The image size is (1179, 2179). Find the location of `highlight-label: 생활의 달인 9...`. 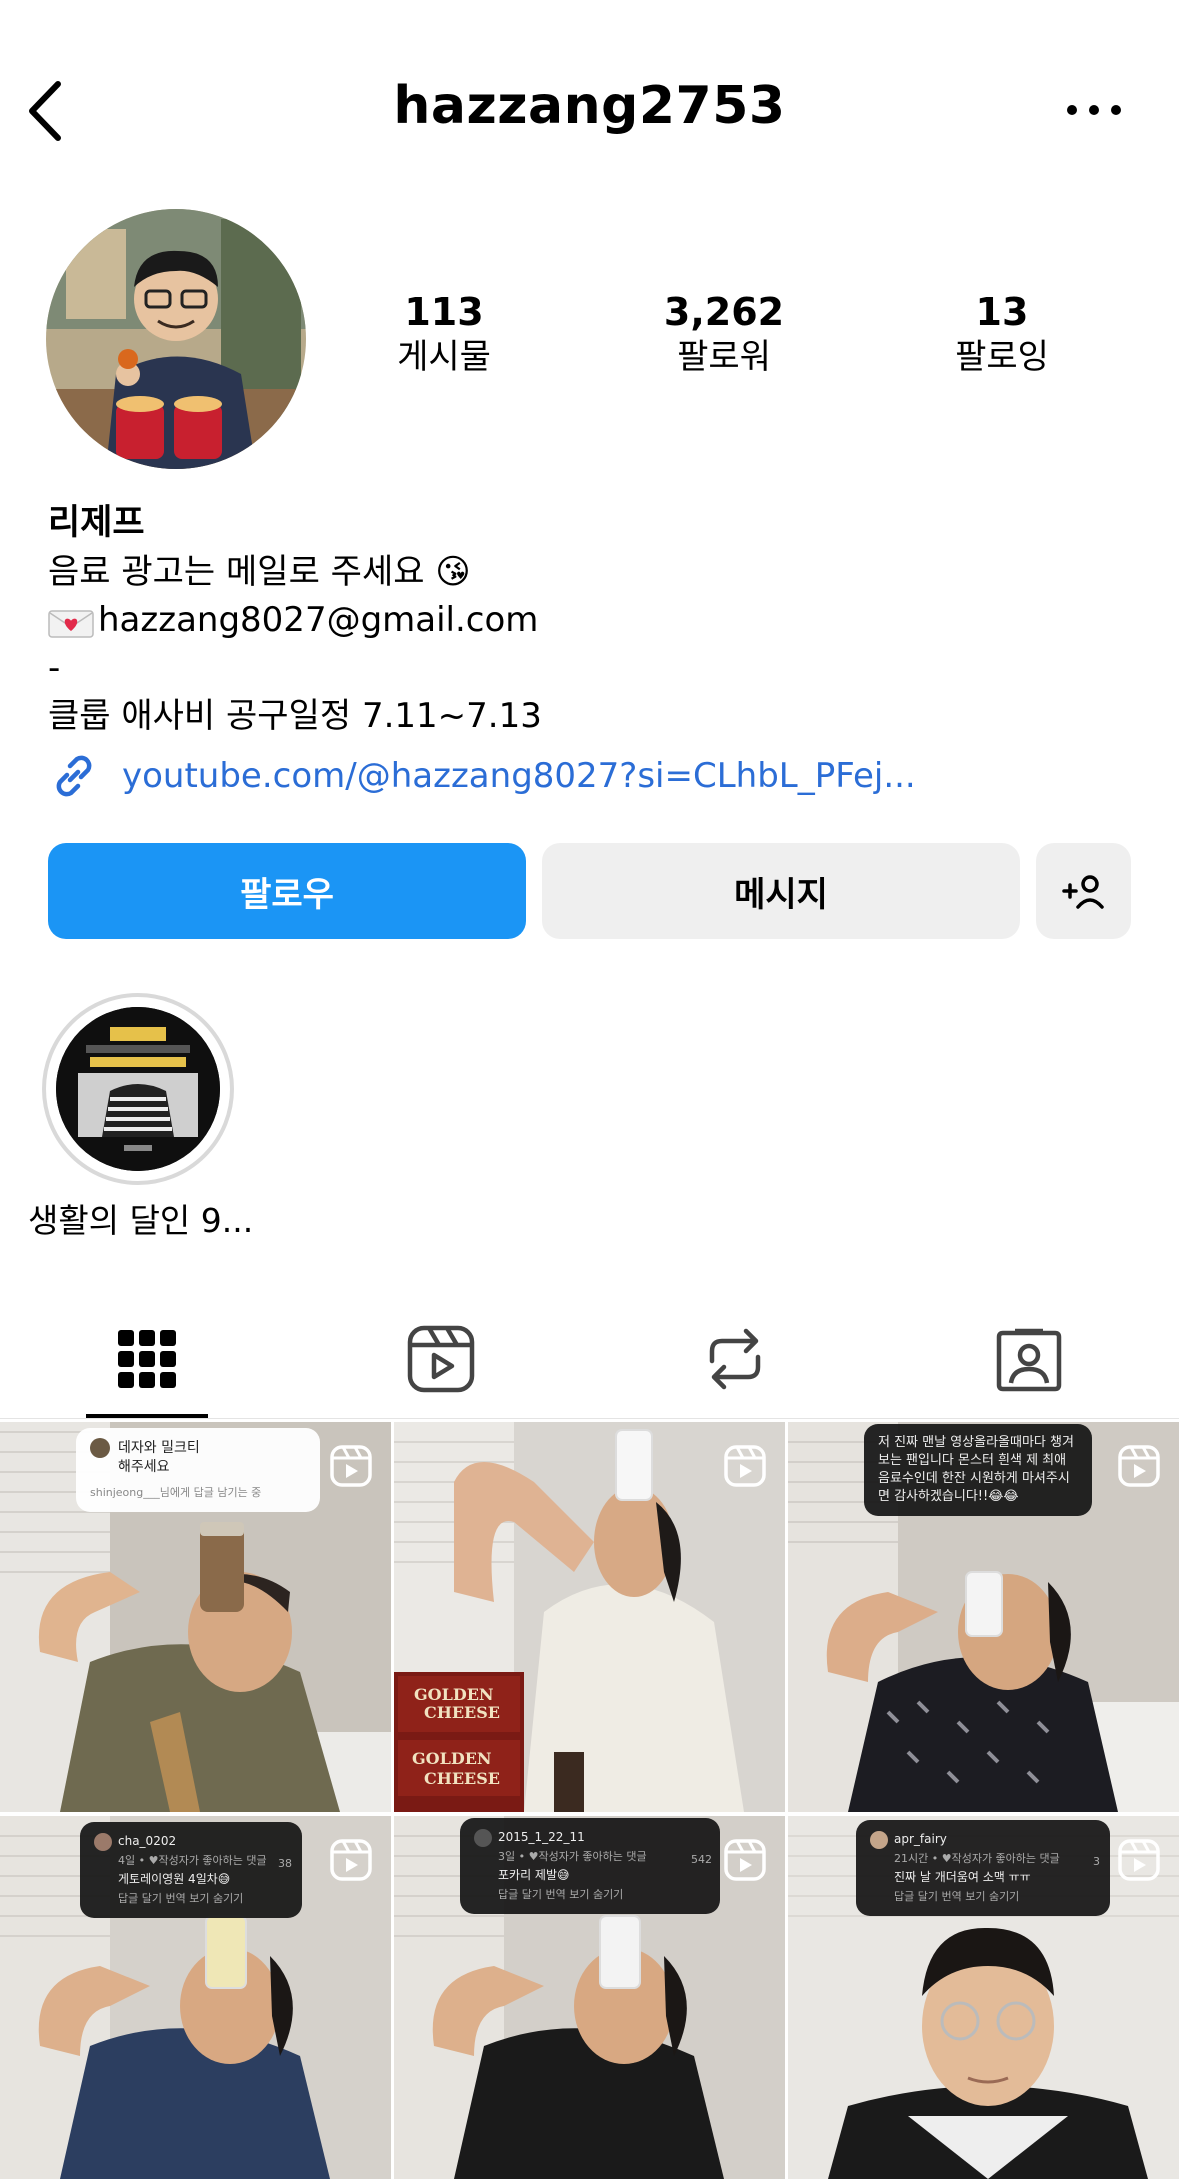

highlight-label: 생활의 달인 9... is located at coordinates (141, 1220).